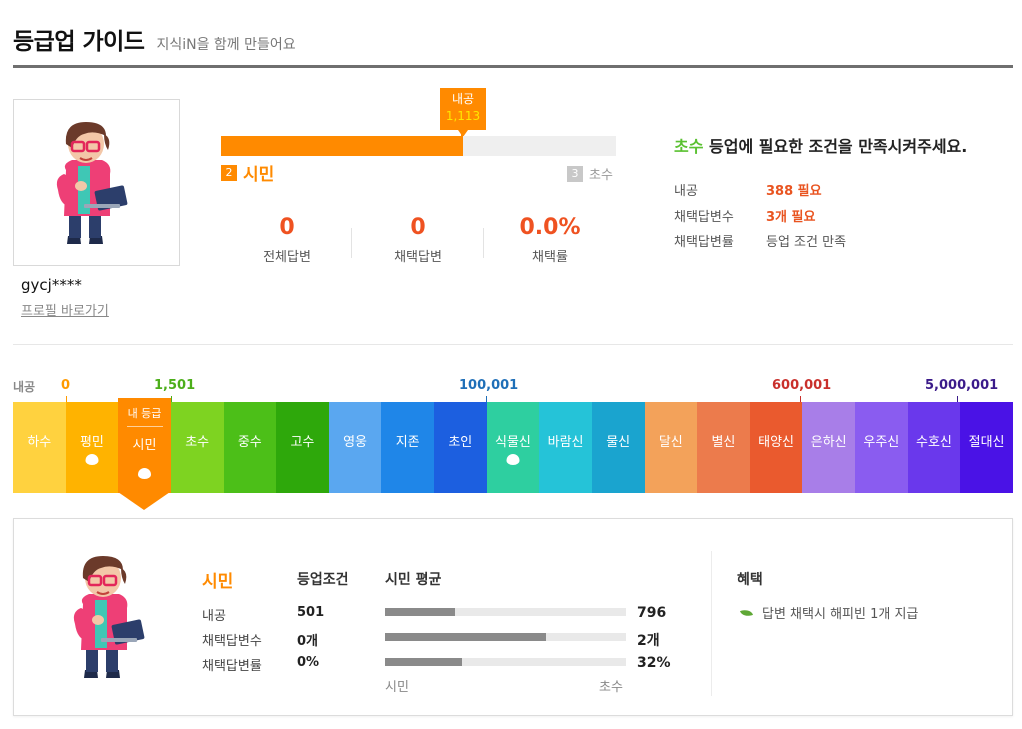 The image size is (1022, 729). I want to click on current-grade-name: 시민, so click(259, 175).